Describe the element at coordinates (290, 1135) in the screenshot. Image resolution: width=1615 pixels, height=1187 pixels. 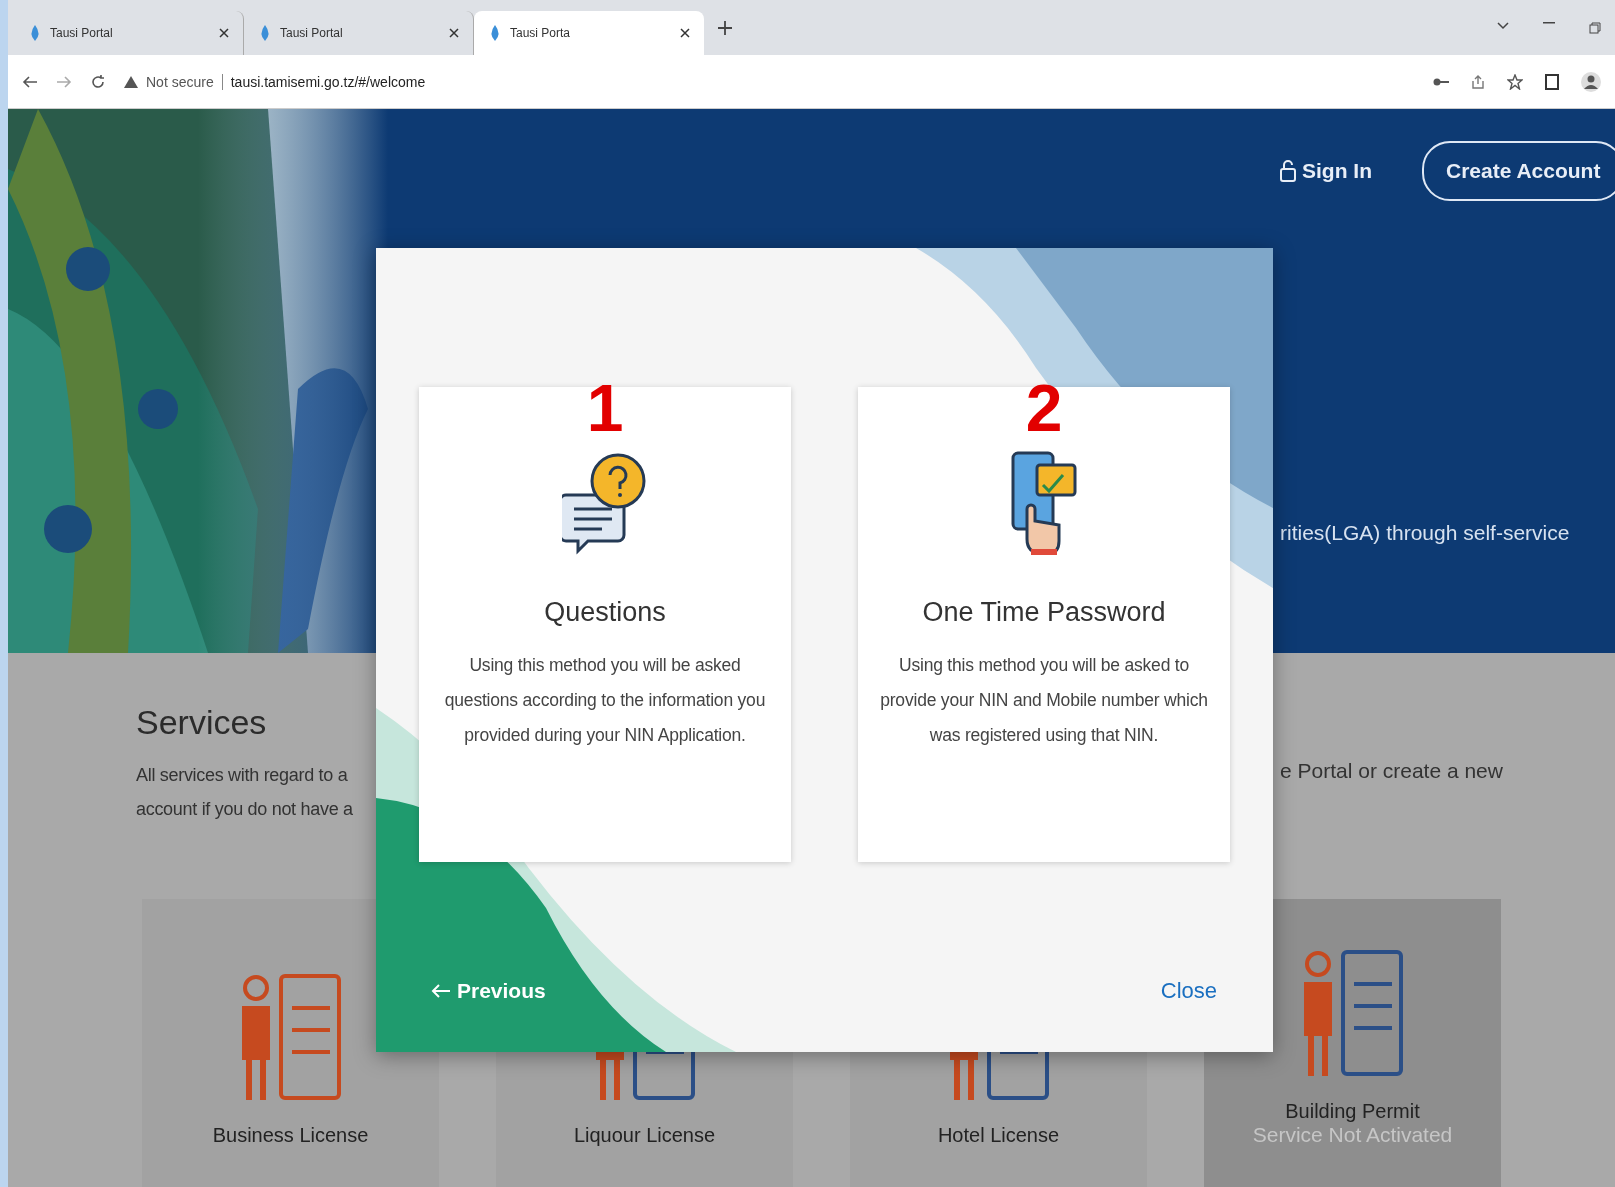
I see `service-label: Business License` at that location.